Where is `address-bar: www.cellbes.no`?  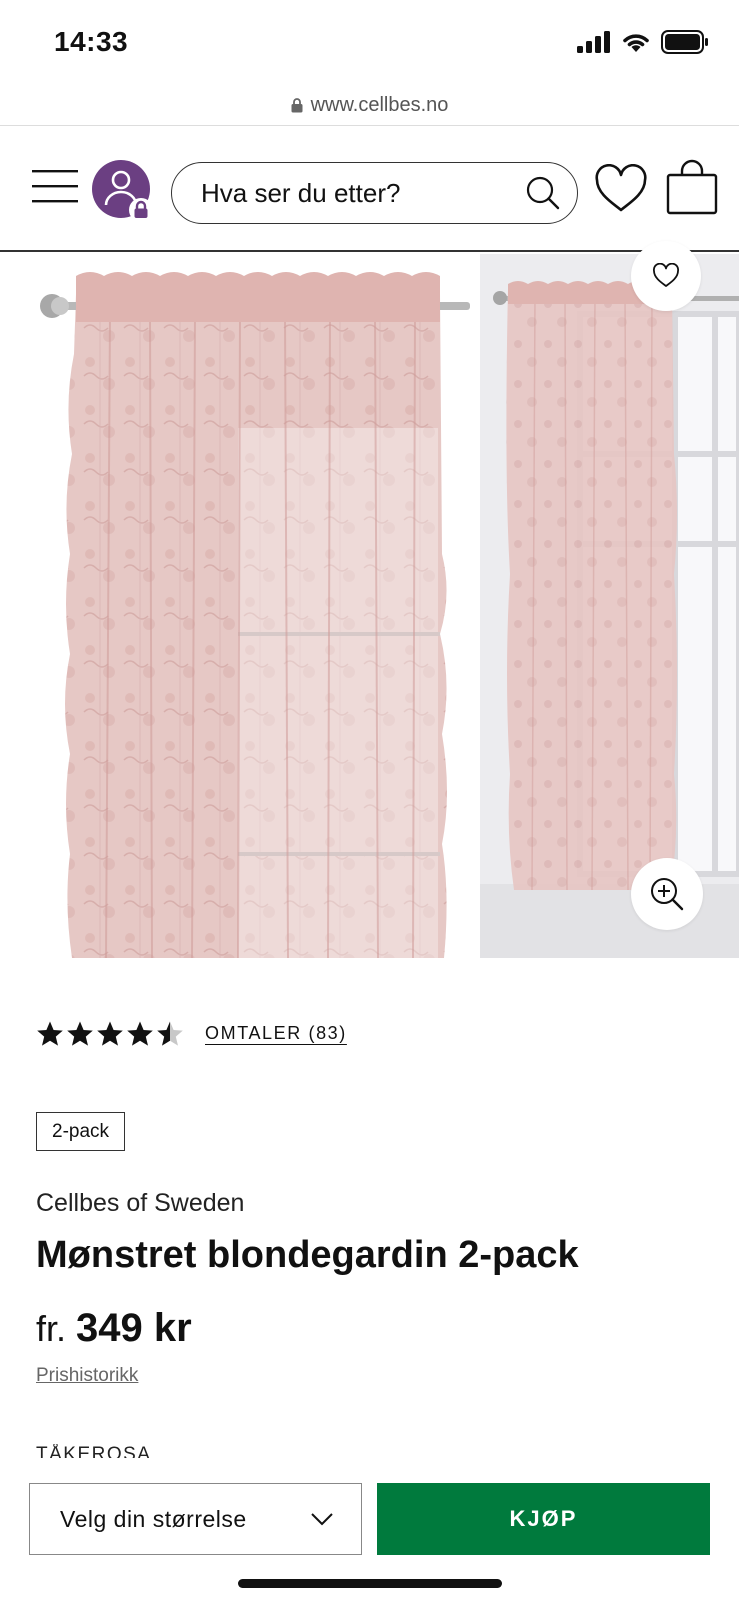
address-bar: www.cellbes.no is located at coordinates (369, 106).